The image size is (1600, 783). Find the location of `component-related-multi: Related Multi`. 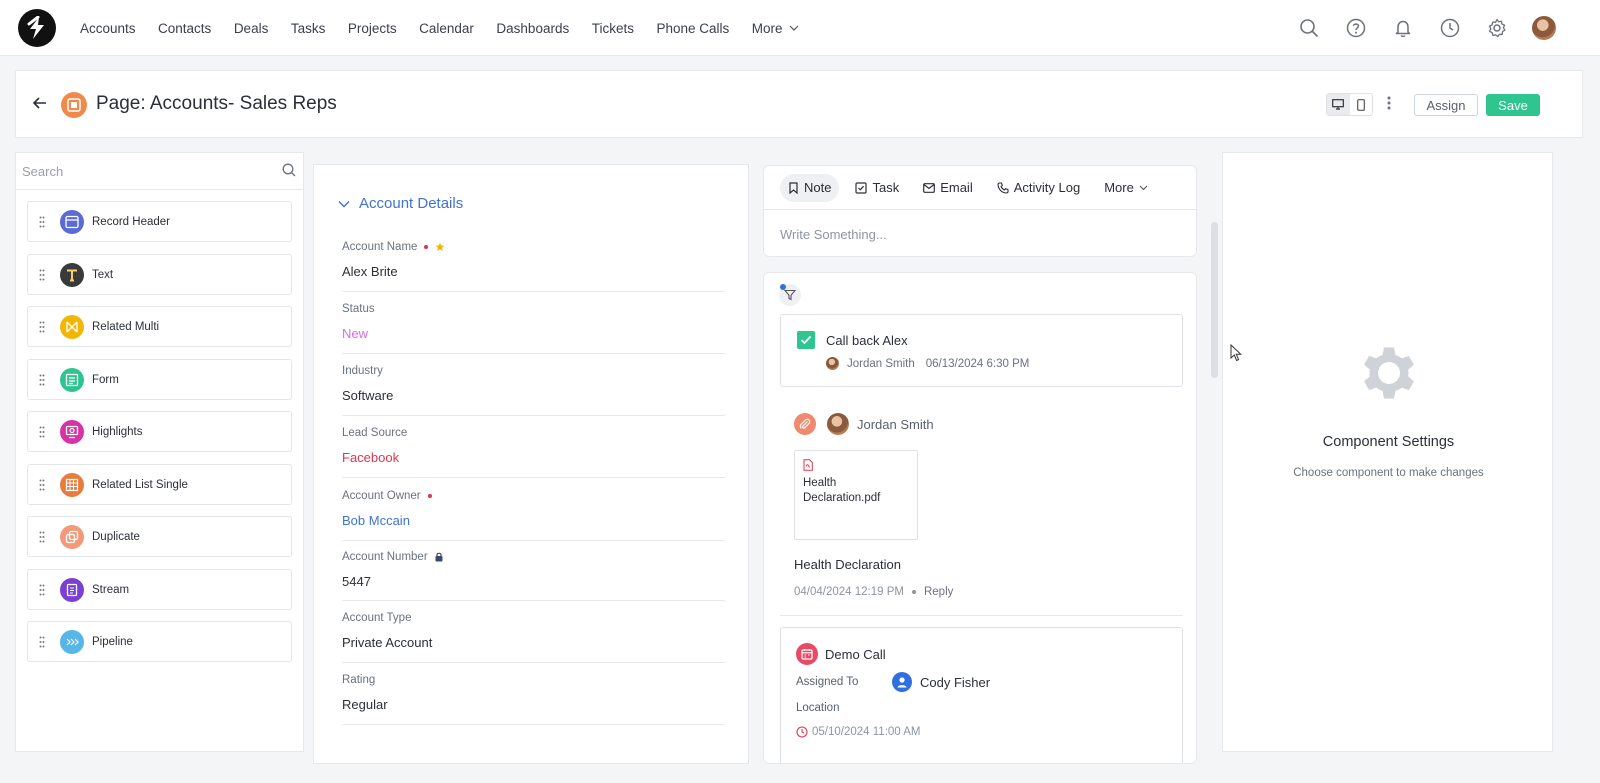

component-related-multi: Related Multi is located at coordinates (159, 326).